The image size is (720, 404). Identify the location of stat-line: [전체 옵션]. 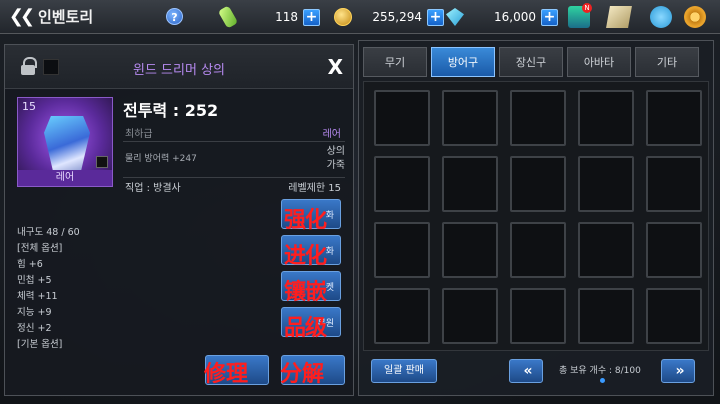
(40, 248).